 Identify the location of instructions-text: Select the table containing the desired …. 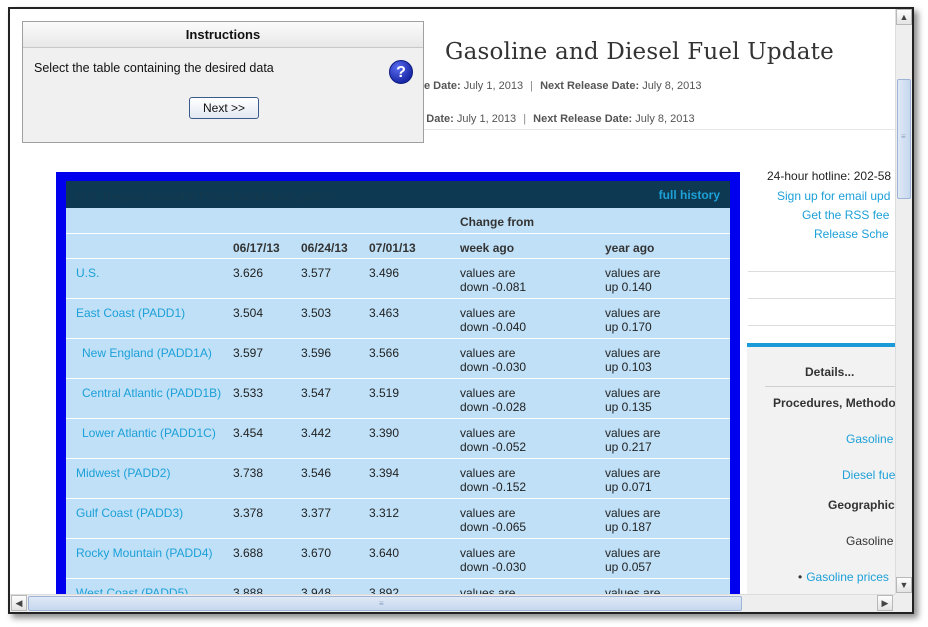
(154, 68).